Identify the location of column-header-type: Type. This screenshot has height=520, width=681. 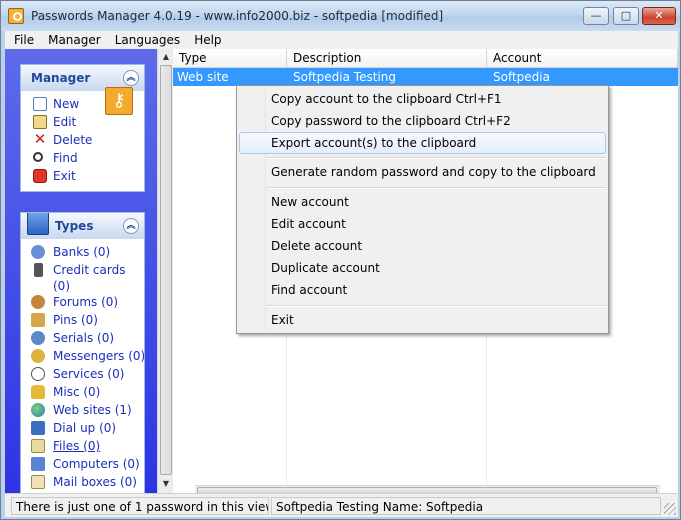
(230, 58).